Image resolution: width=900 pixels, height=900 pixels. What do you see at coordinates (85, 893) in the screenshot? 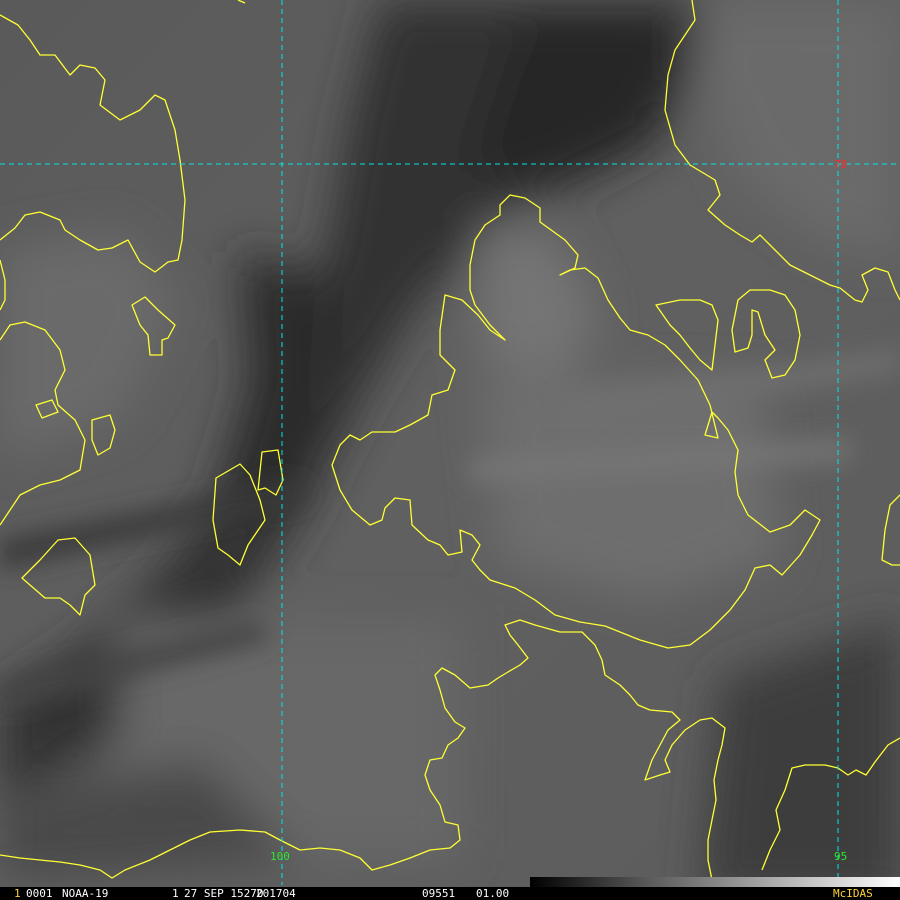
I see `satellite-name: NOAA-19` at bounding box center [85, 893].